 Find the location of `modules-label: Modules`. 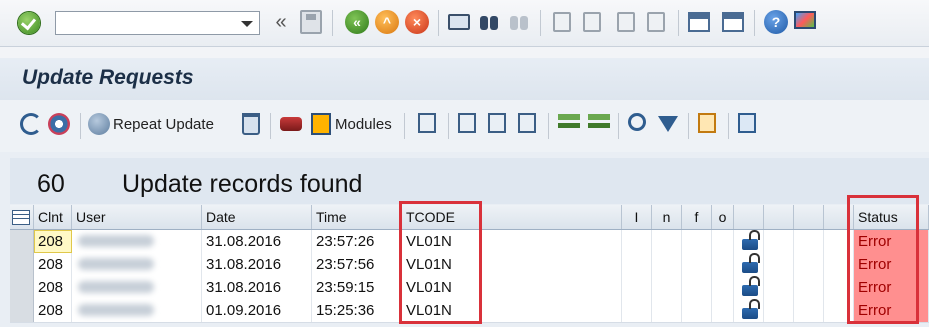

modules-label: Modules is located at coordinates (363, 124).